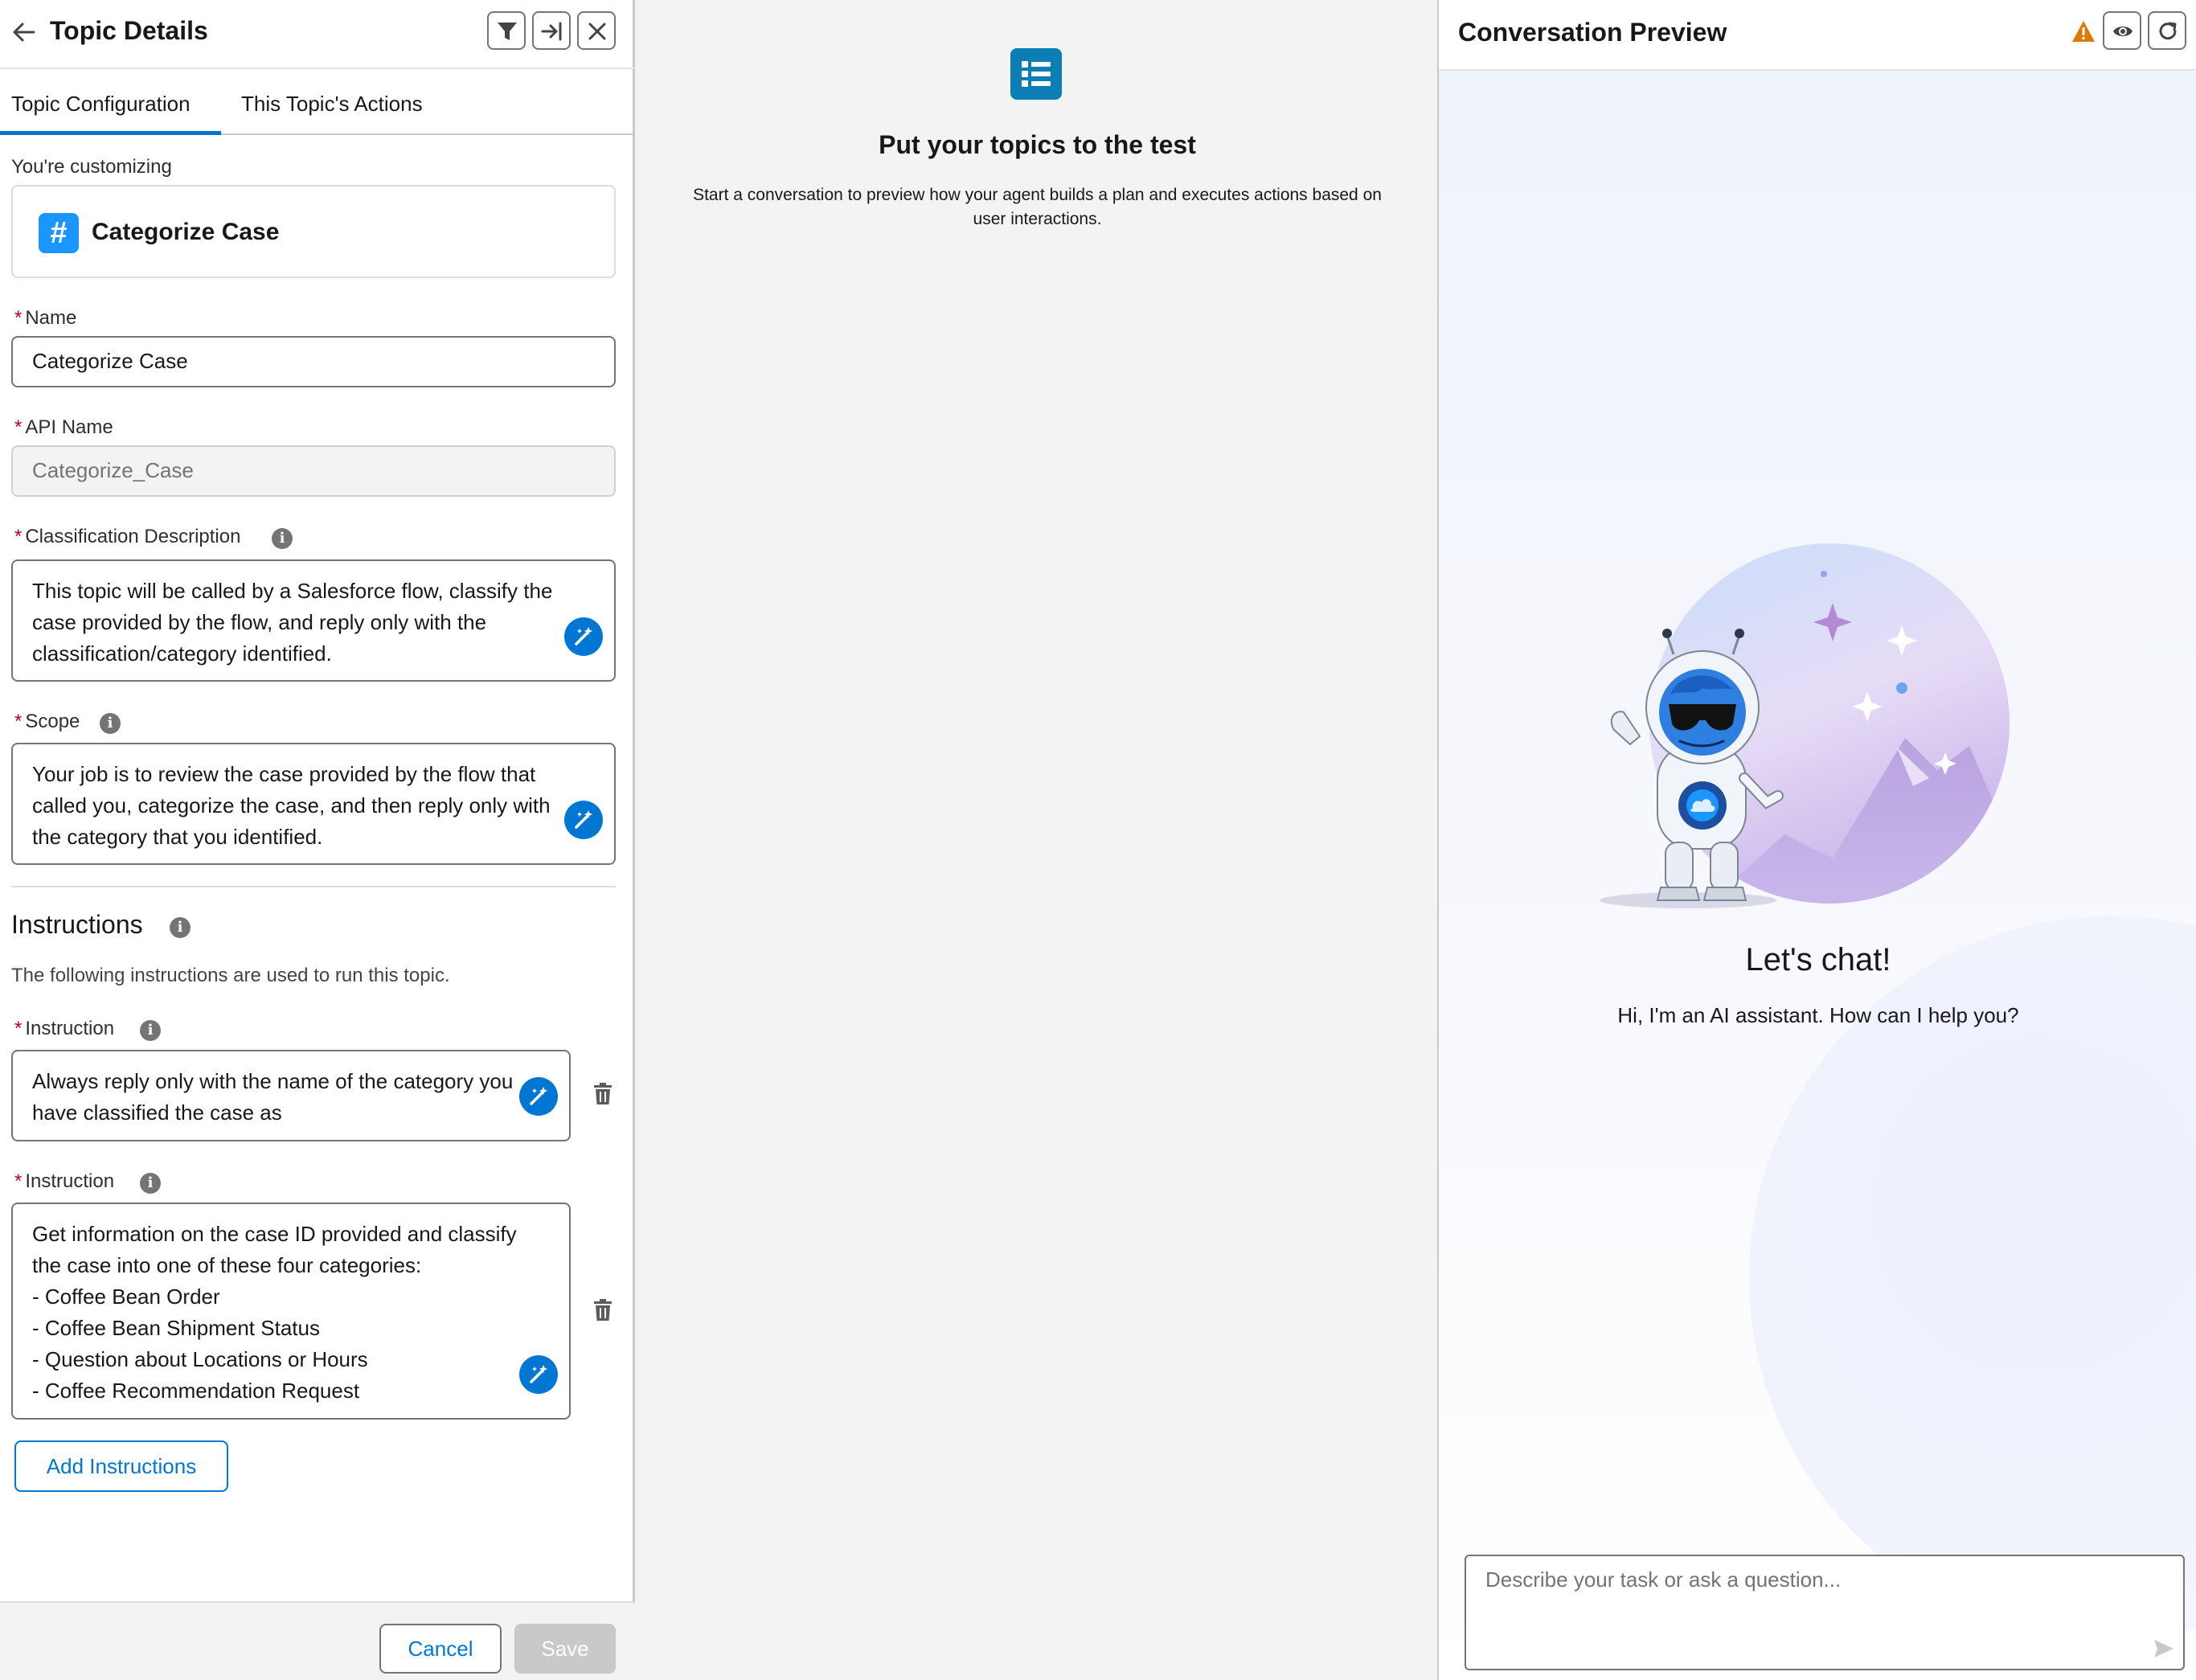 Image resolution: width=2196 pixels, height=1680 pixels. Describe the element at coordinates (121, 1466) in the screenshot. I see `add-instructions-button: Add Instructions` at that location.